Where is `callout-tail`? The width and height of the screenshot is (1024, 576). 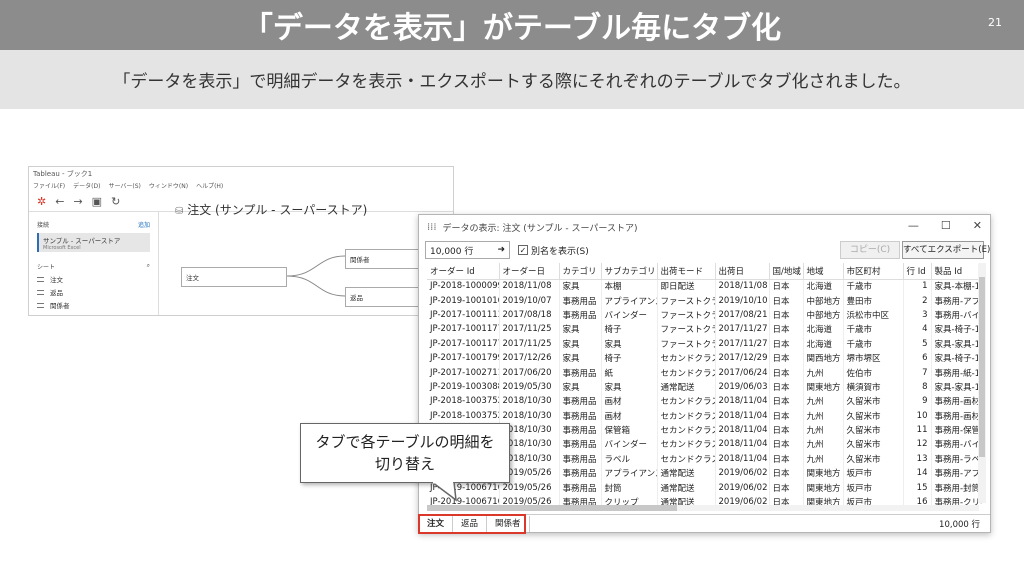 callout-tail is located at coordinates (443, 492).